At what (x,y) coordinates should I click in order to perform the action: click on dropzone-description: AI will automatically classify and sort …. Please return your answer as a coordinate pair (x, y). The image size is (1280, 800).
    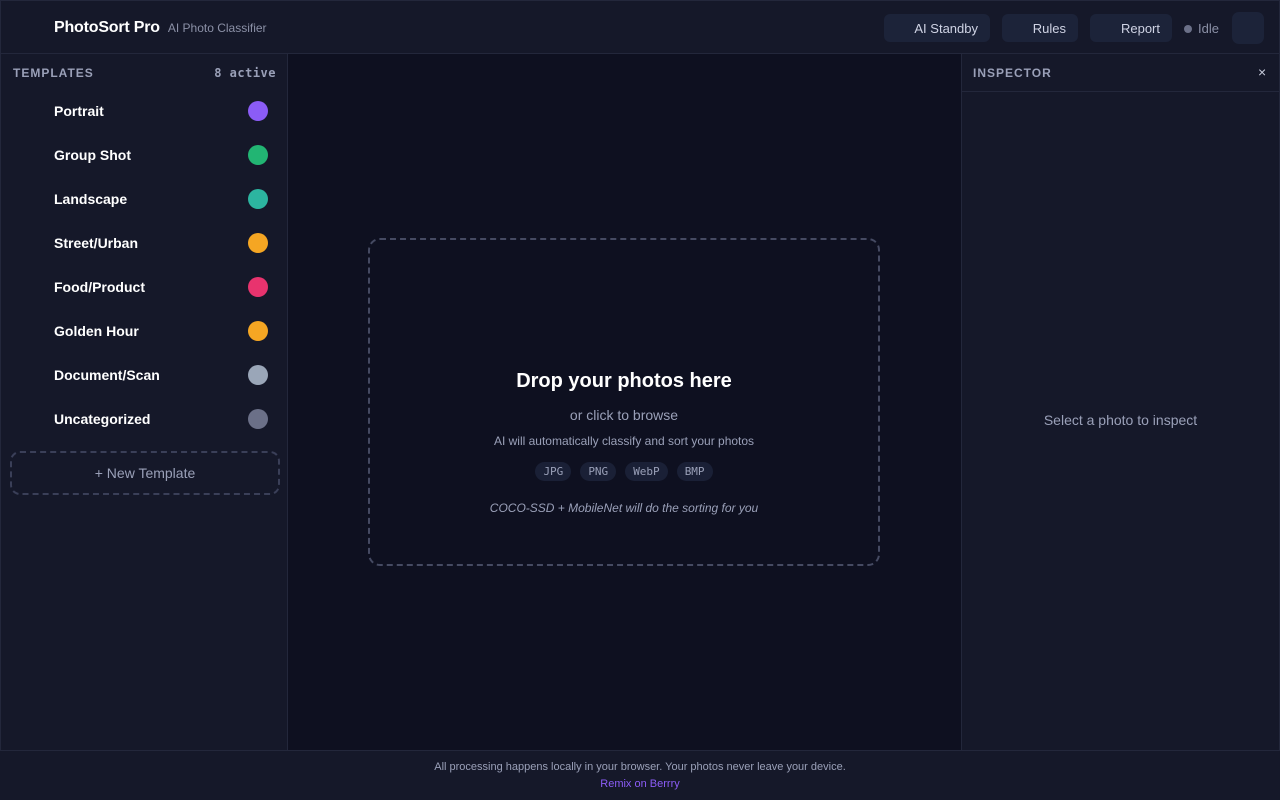
    Looking at the image, I should click on (624, 441).